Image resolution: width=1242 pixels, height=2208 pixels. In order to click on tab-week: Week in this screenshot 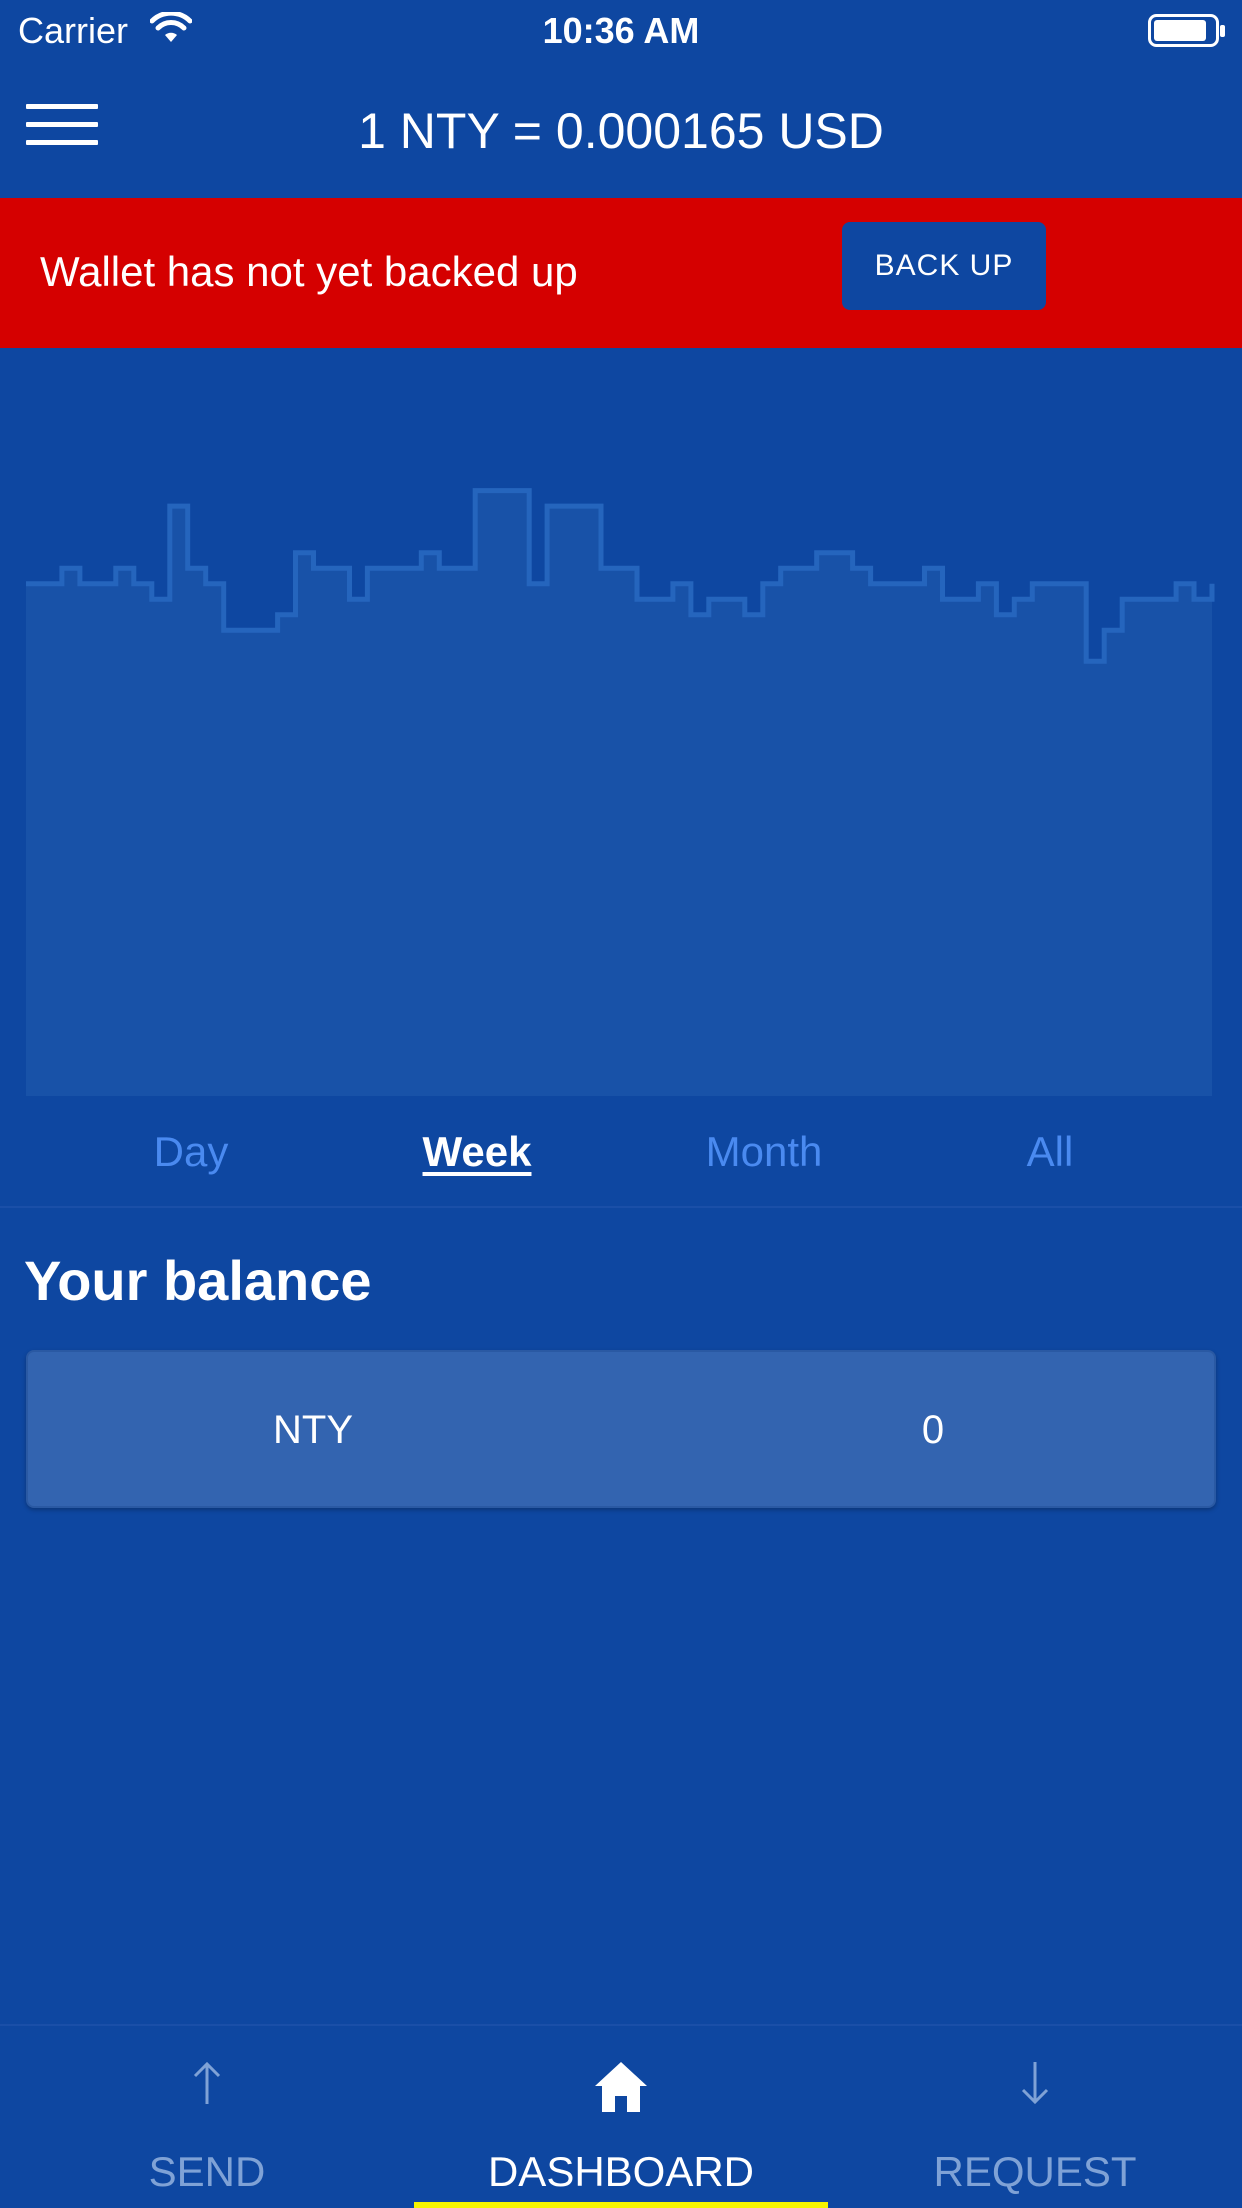, I will do `click(477, 1152)`.